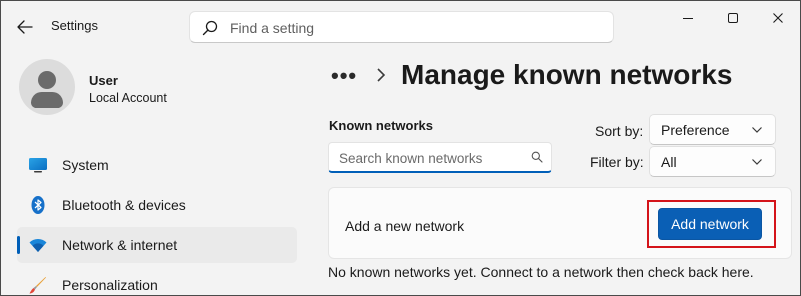 This screenshot has width=801, height=296. Describe the element at coordinates (47, 100) in the screenshot. I see `avatar-body-shape` at that location.